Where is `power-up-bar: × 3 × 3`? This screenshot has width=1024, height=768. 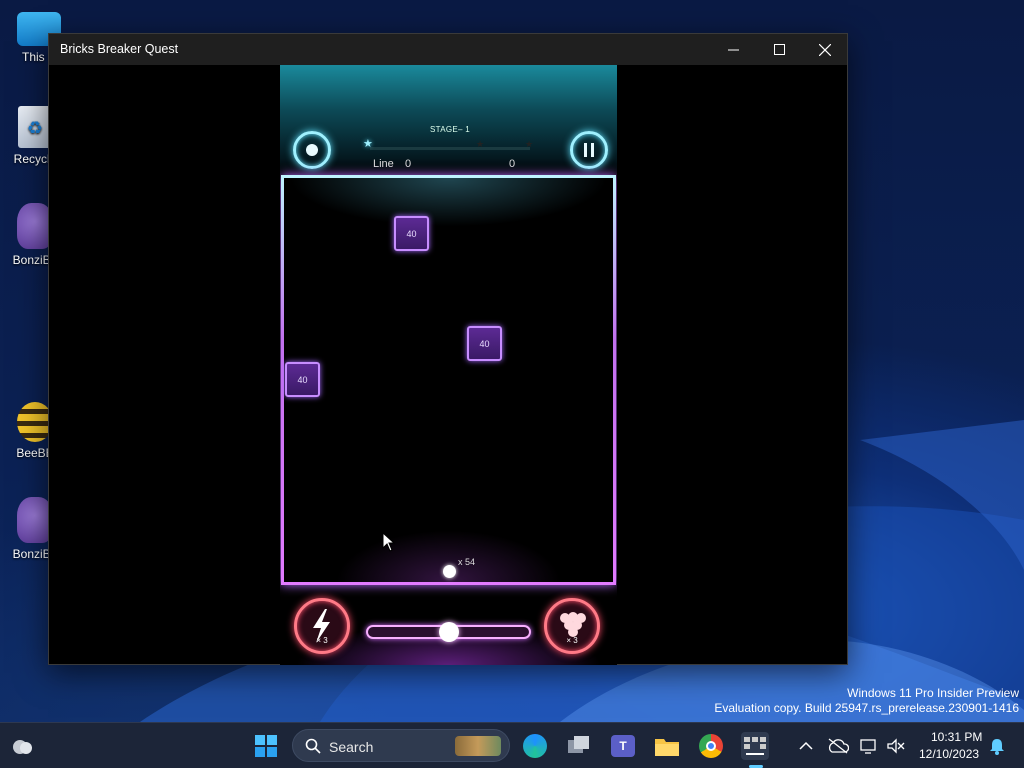
power-up-bar: × 3 × 3 is located at coordinates (448, 625).